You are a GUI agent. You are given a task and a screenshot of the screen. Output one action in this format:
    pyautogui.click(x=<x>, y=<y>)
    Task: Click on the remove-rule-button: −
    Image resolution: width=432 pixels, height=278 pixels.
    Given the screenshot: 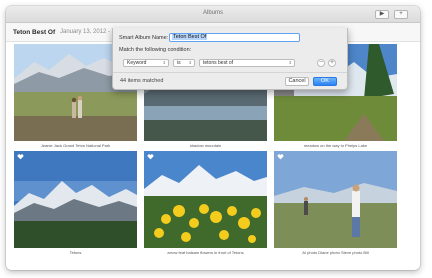 What is the action you would take?
    pyautogui.click(x=321, y=63)
    